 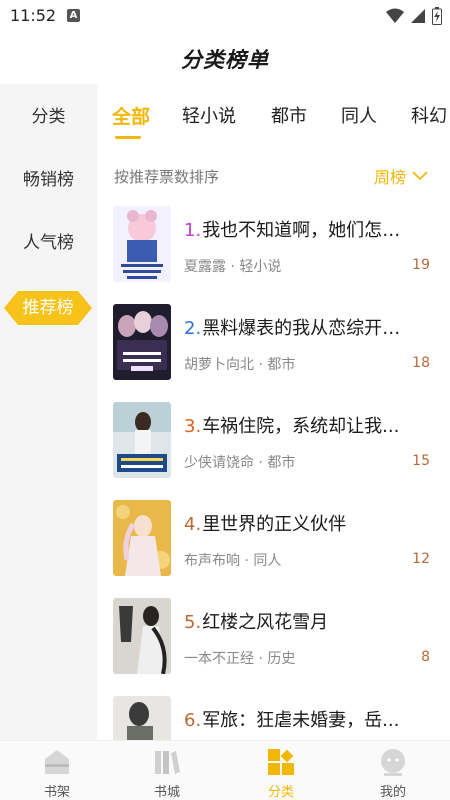 What do you see at coordinates (280, 792) in the screenshot?
I see `nav-label: 分类` at bounding box center [280, 792].